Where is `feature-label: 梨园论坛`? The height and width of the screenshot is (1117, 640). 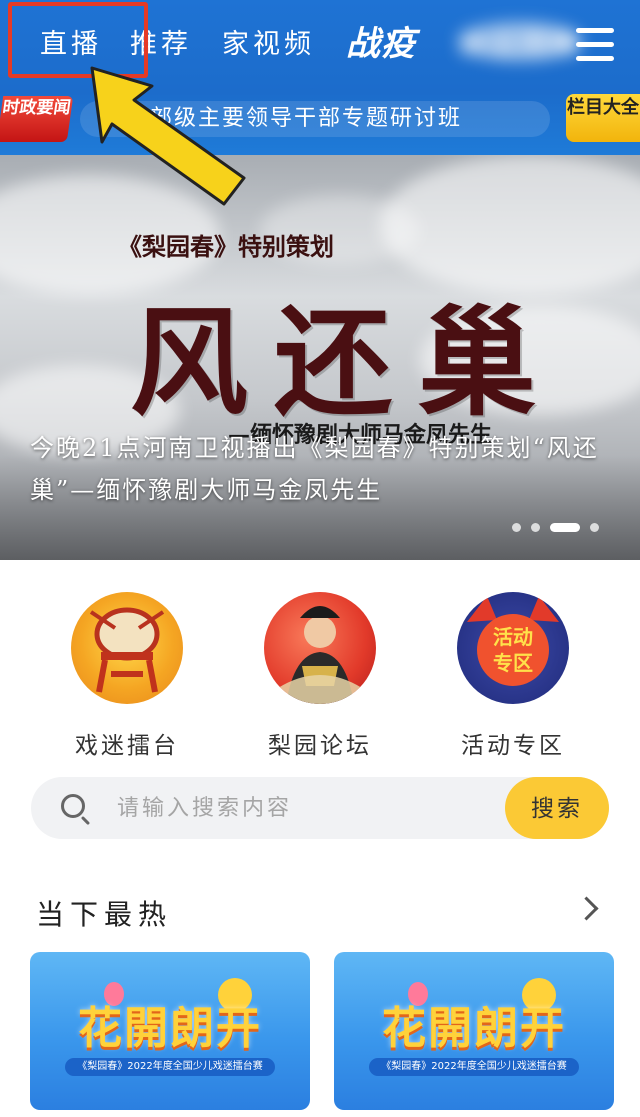 feature-label: 梨园论坛 is located at coordinates (320, 746).